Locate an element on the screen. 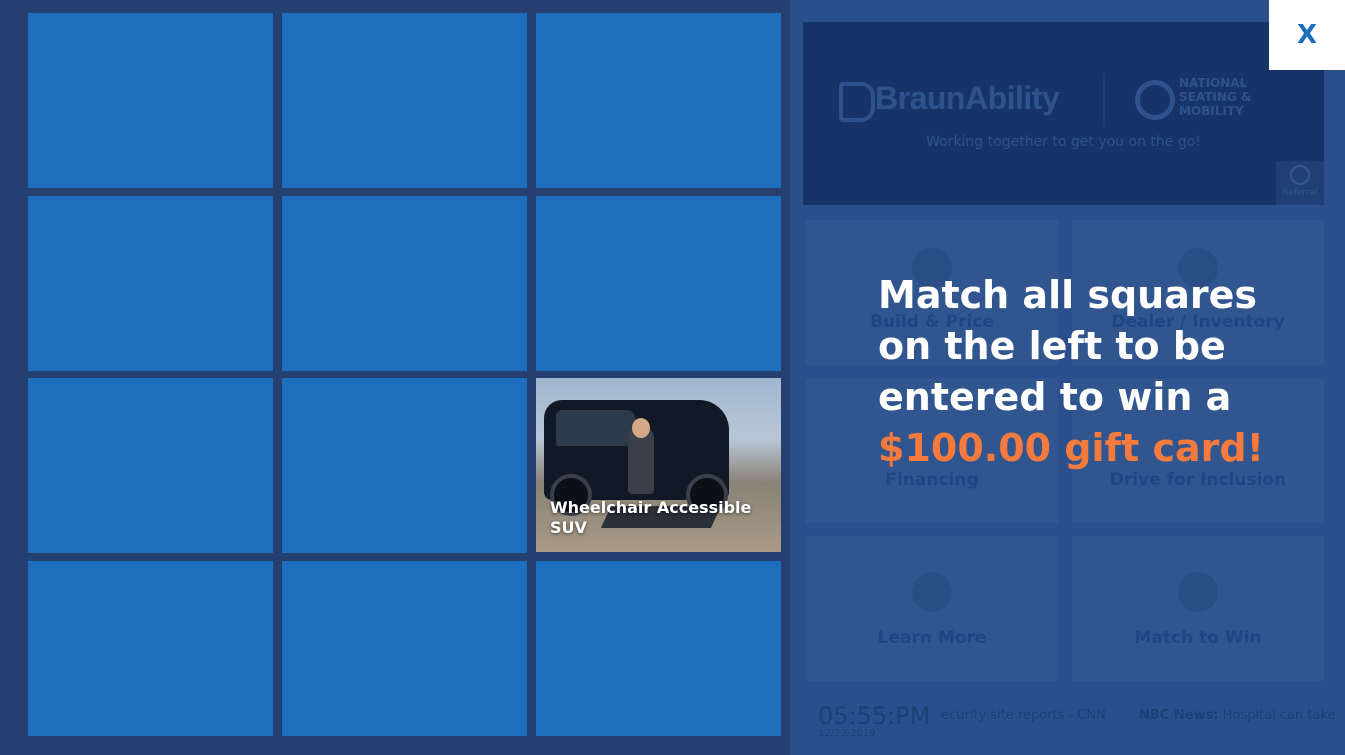  info-icon is located at coordinates (932, 592).